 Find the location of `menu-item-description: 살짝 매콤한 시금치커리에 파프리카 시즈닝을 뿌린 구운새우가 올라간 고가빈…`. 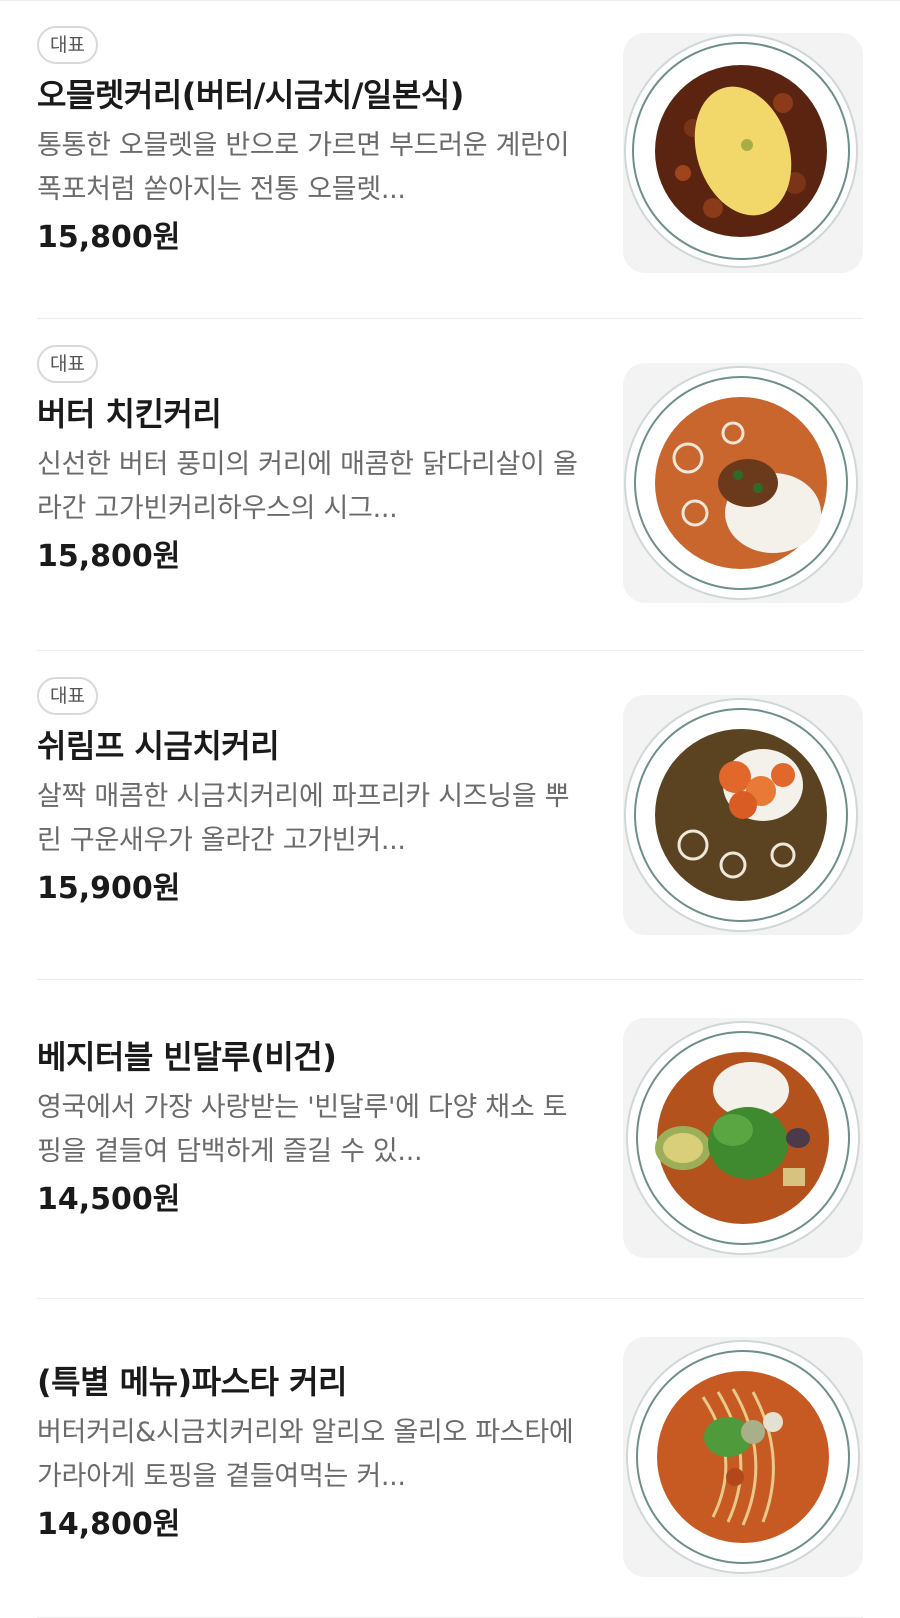

menu-item-description: 살짝 매콤한 시금치커리에 파프리카 시즈닝을 뿌린 구운새우가 올라간 고가빈… is located at coordinates (303, 818).